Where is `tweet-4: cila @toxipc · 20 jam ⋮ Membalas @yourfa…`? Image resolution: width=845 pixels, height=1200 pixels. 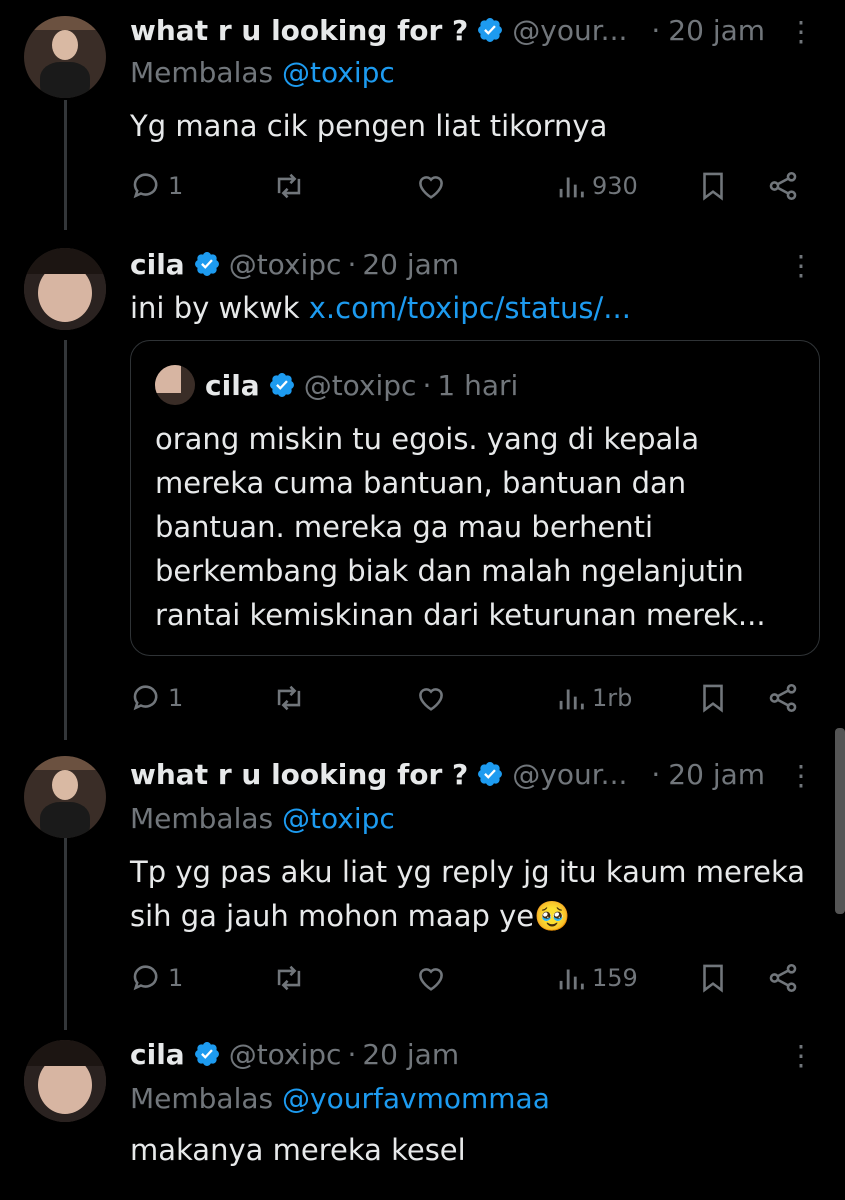 tweet-4: cila @toxipc · 20 jam ⋮ Membalas @yourfa… is located at coordinates (422, 1115).